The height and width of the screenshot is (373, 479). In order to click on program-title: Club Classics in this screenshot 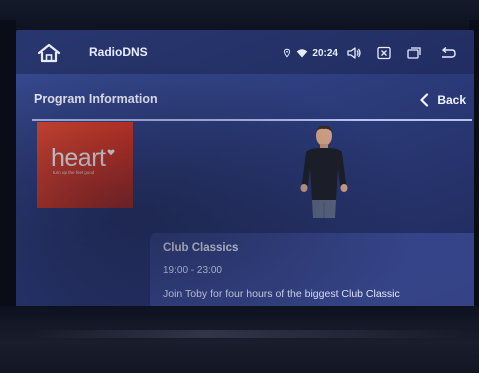, I will do `click(201, 248)`.